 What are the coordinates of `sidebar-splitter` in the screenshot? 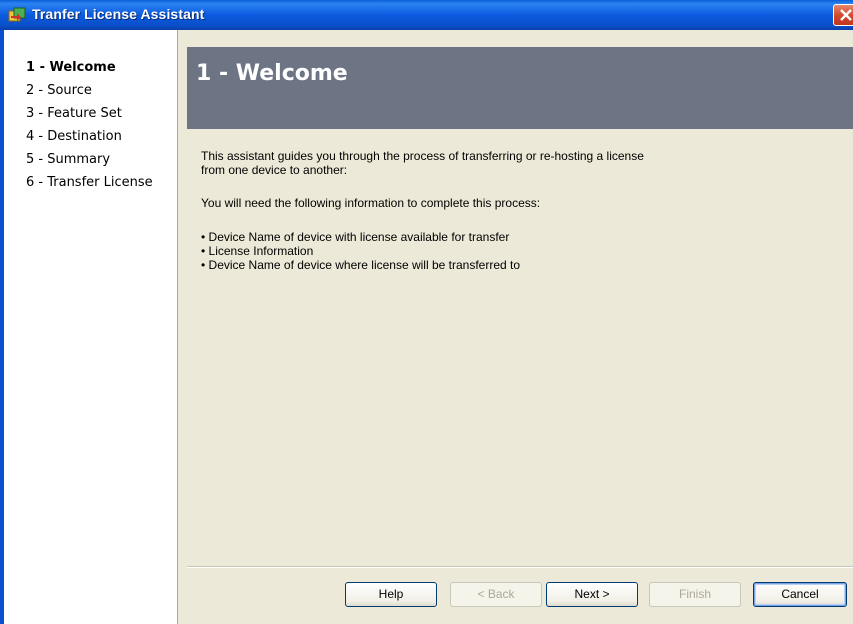 It's located at (179, 327).